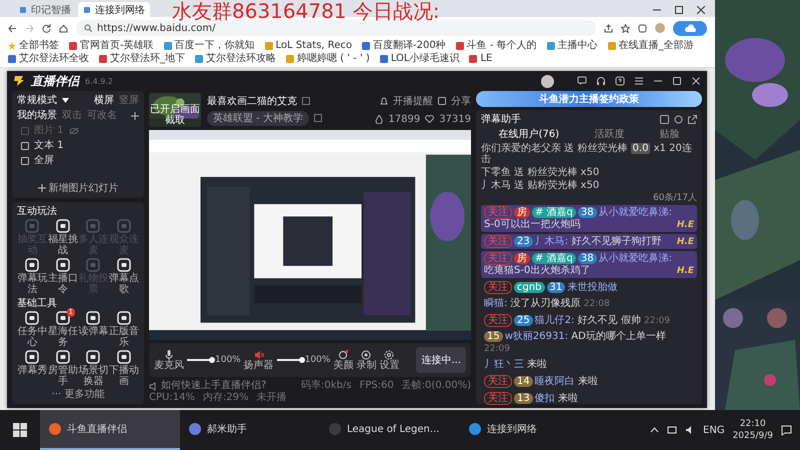 Image resolution: width=800 pixels, height=450 pixels. What do you see at coordinates (93, 329) in the screenshot?
I see `tool-button: 读弹幕` at bounding box center [93, 329].